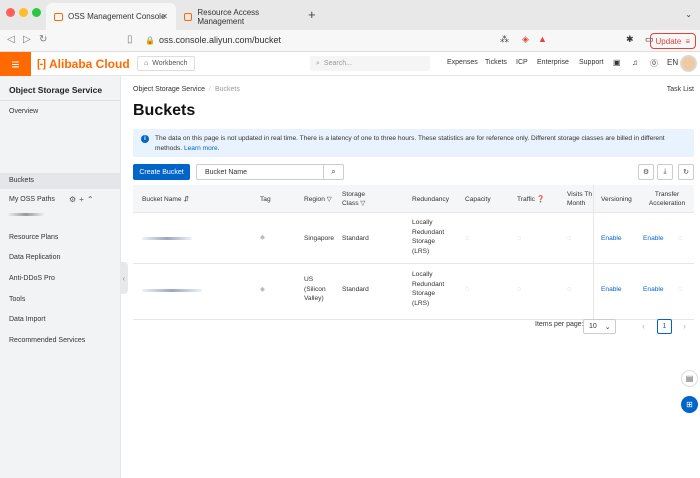  Describe the element at coordinates (431, 199) in the screenshot. I see `col-redundancy: Redundancy` at that location.